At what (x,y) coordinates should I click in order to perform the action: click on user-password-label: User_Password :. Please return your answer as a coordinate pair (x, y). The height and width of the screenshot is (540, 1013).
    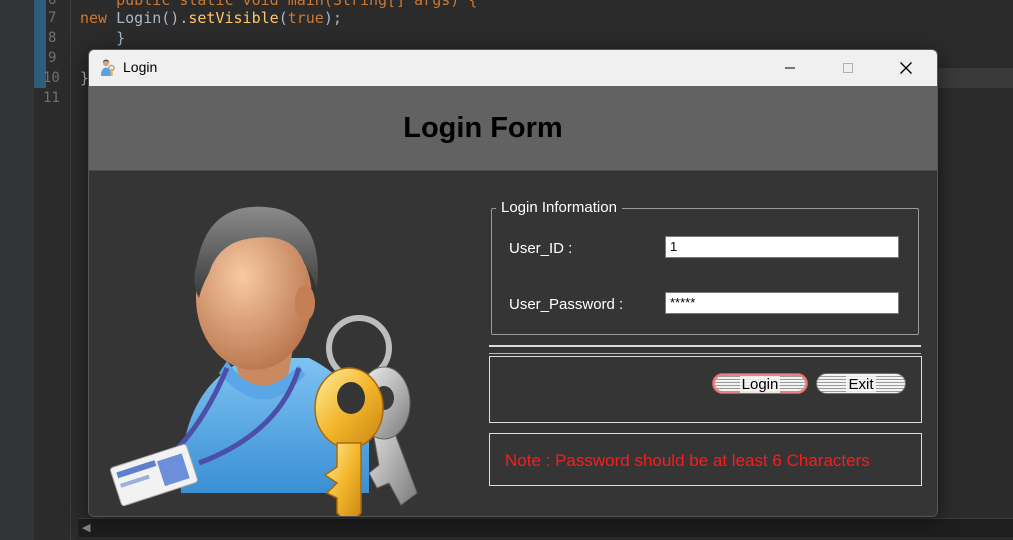
    Looking at the image, I should click on (566, 304).